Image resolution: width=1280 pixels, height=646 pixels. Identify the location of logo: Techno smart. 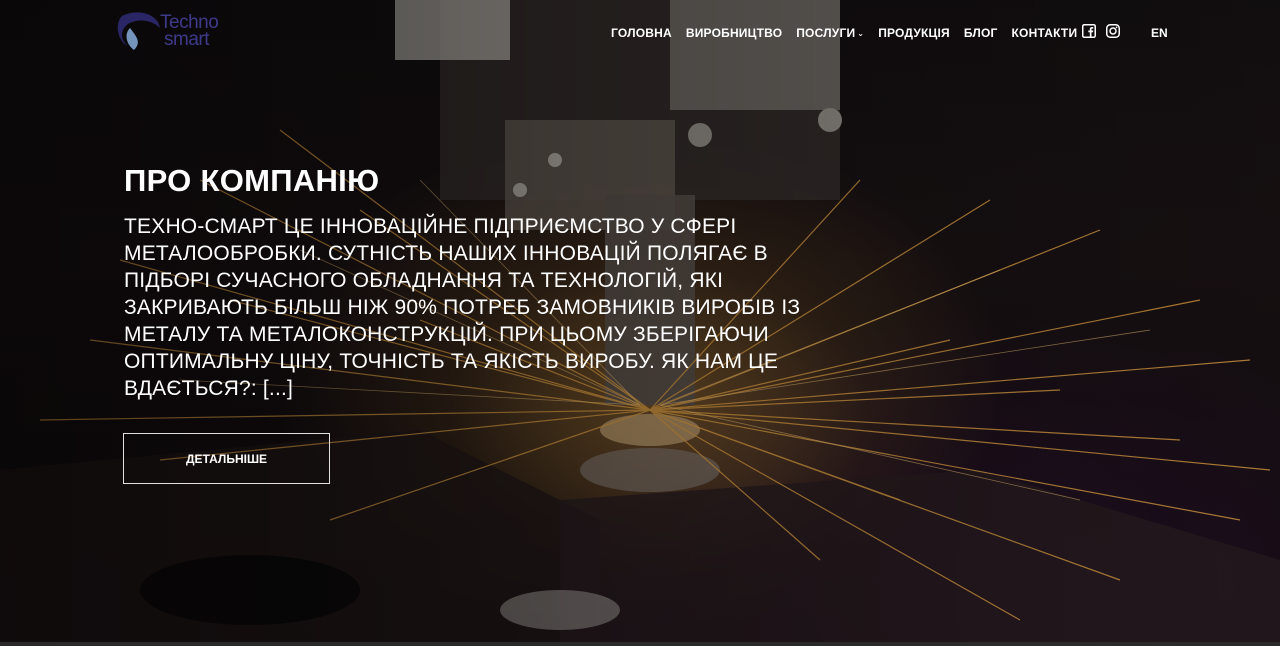
(182, 33).